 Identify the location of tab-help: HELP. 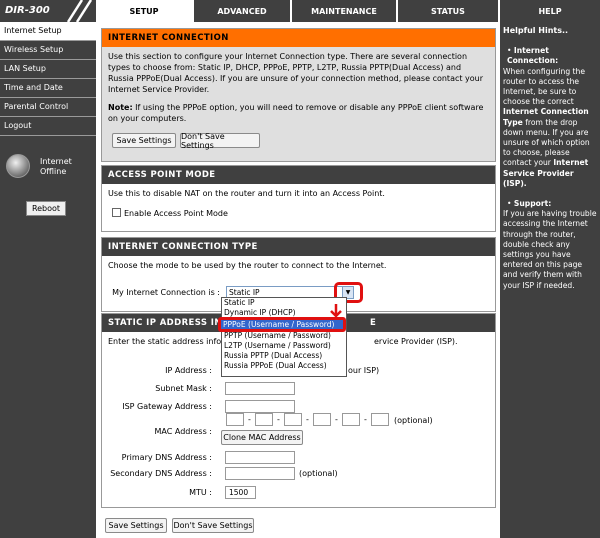
(549, 11).